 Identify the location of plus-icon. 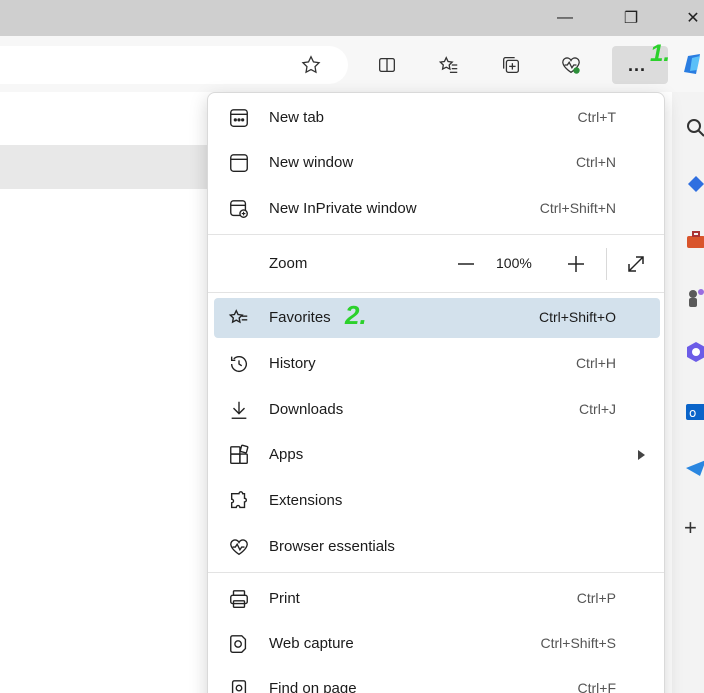
(576, 264).